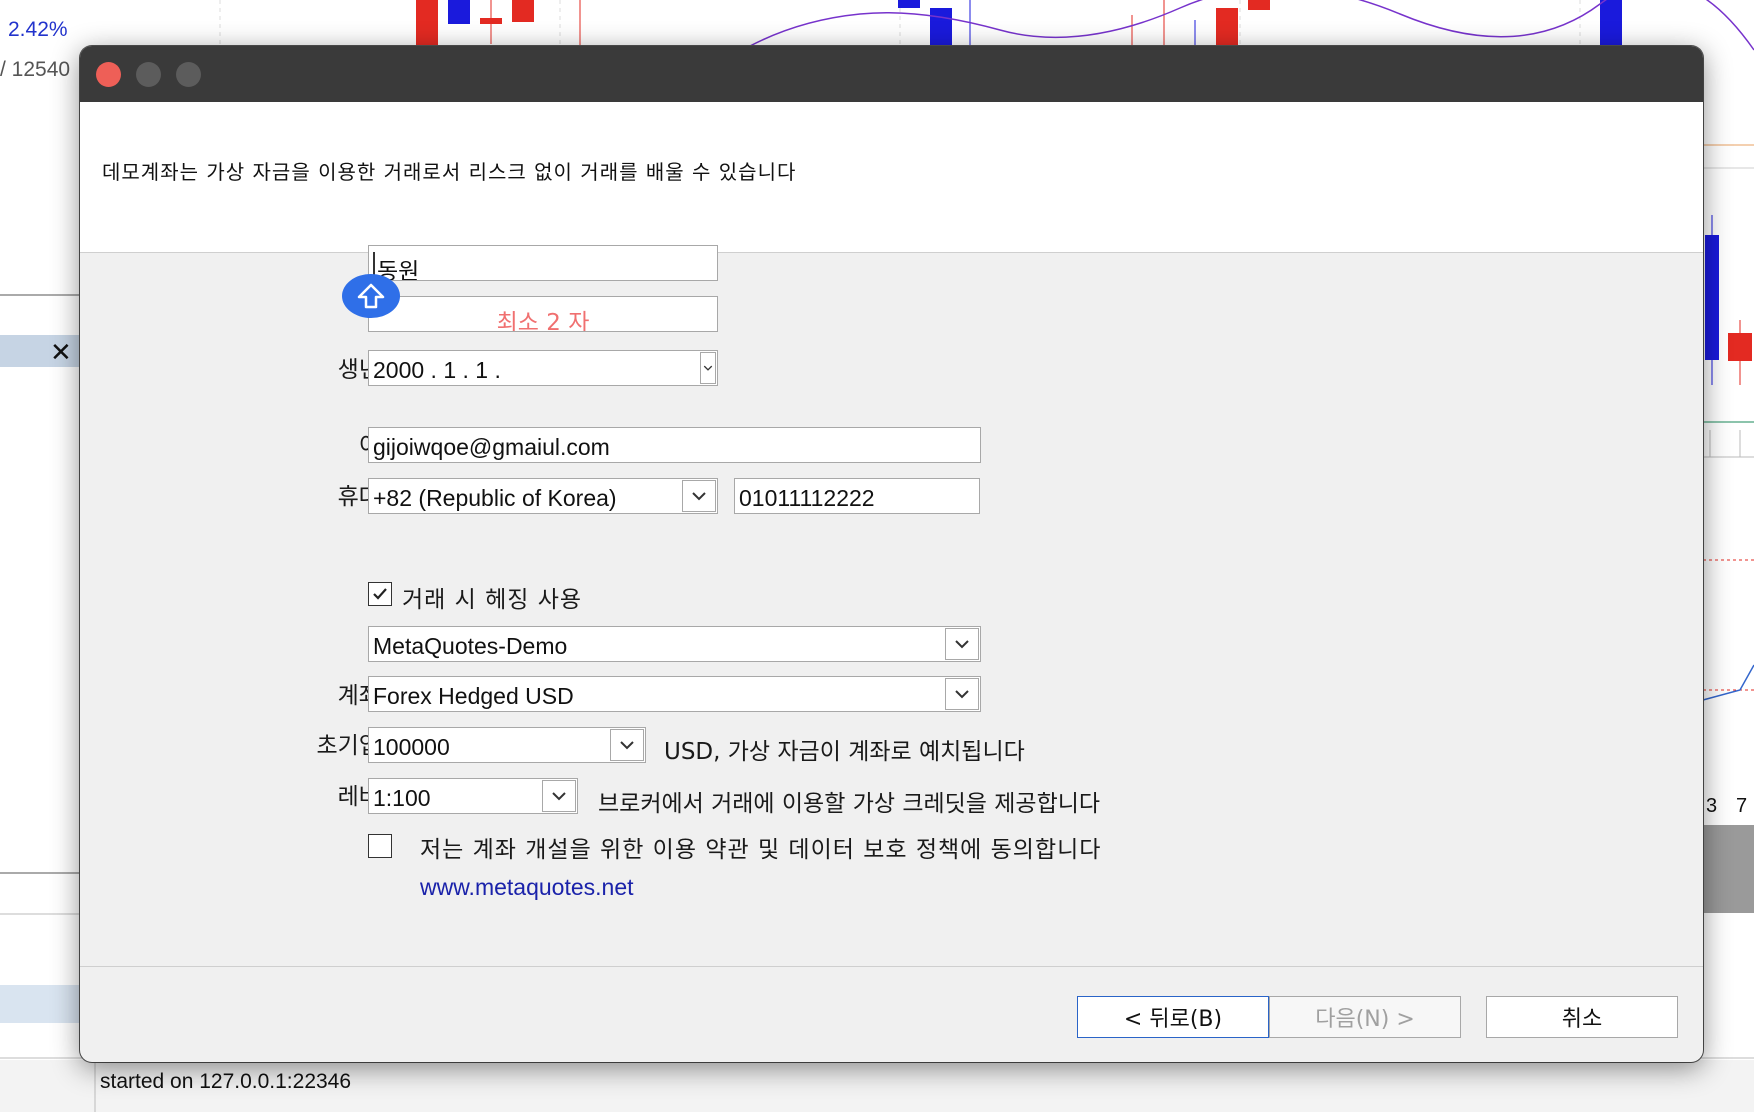 Image resolution: width=1754 pixels, height=1112 pixels. Describe the element at coordinates (807, 498) in the screenshot. I see `phone-number-value: 01011112222` at that location.